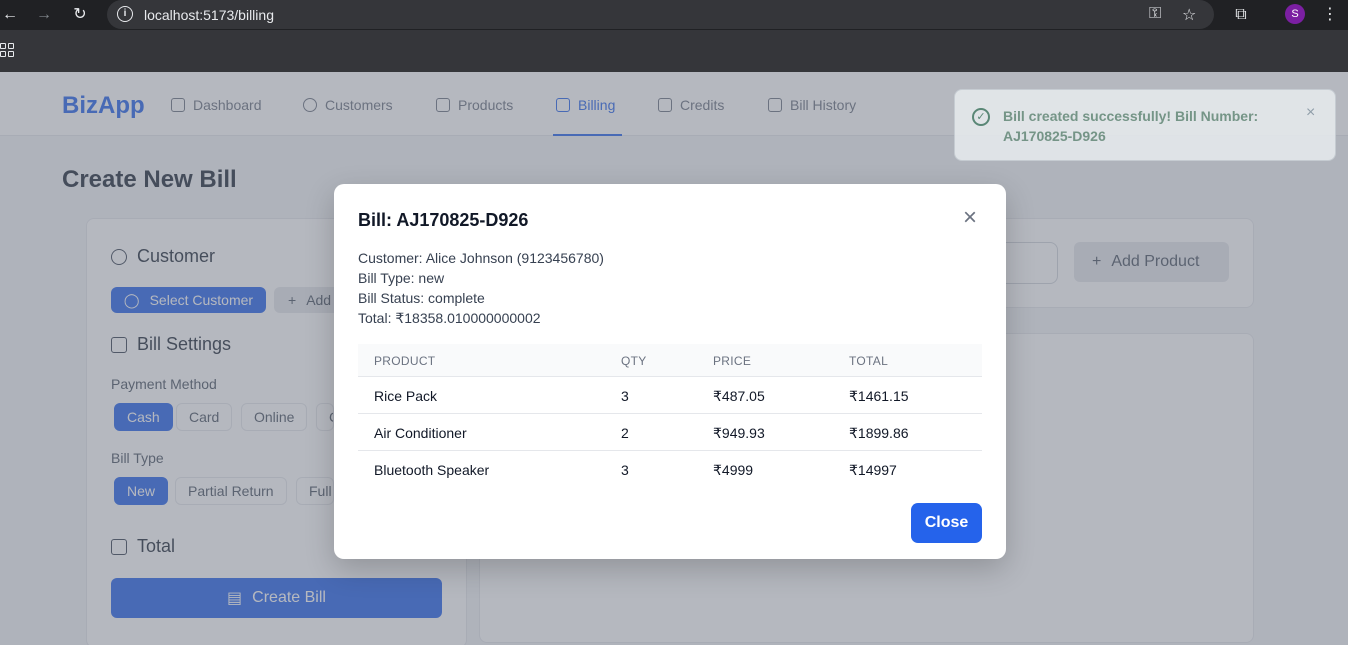  Describe the element at coordinates (420, 433) in the screenshot. I see `cell-product: Air Conditioner` at that location.